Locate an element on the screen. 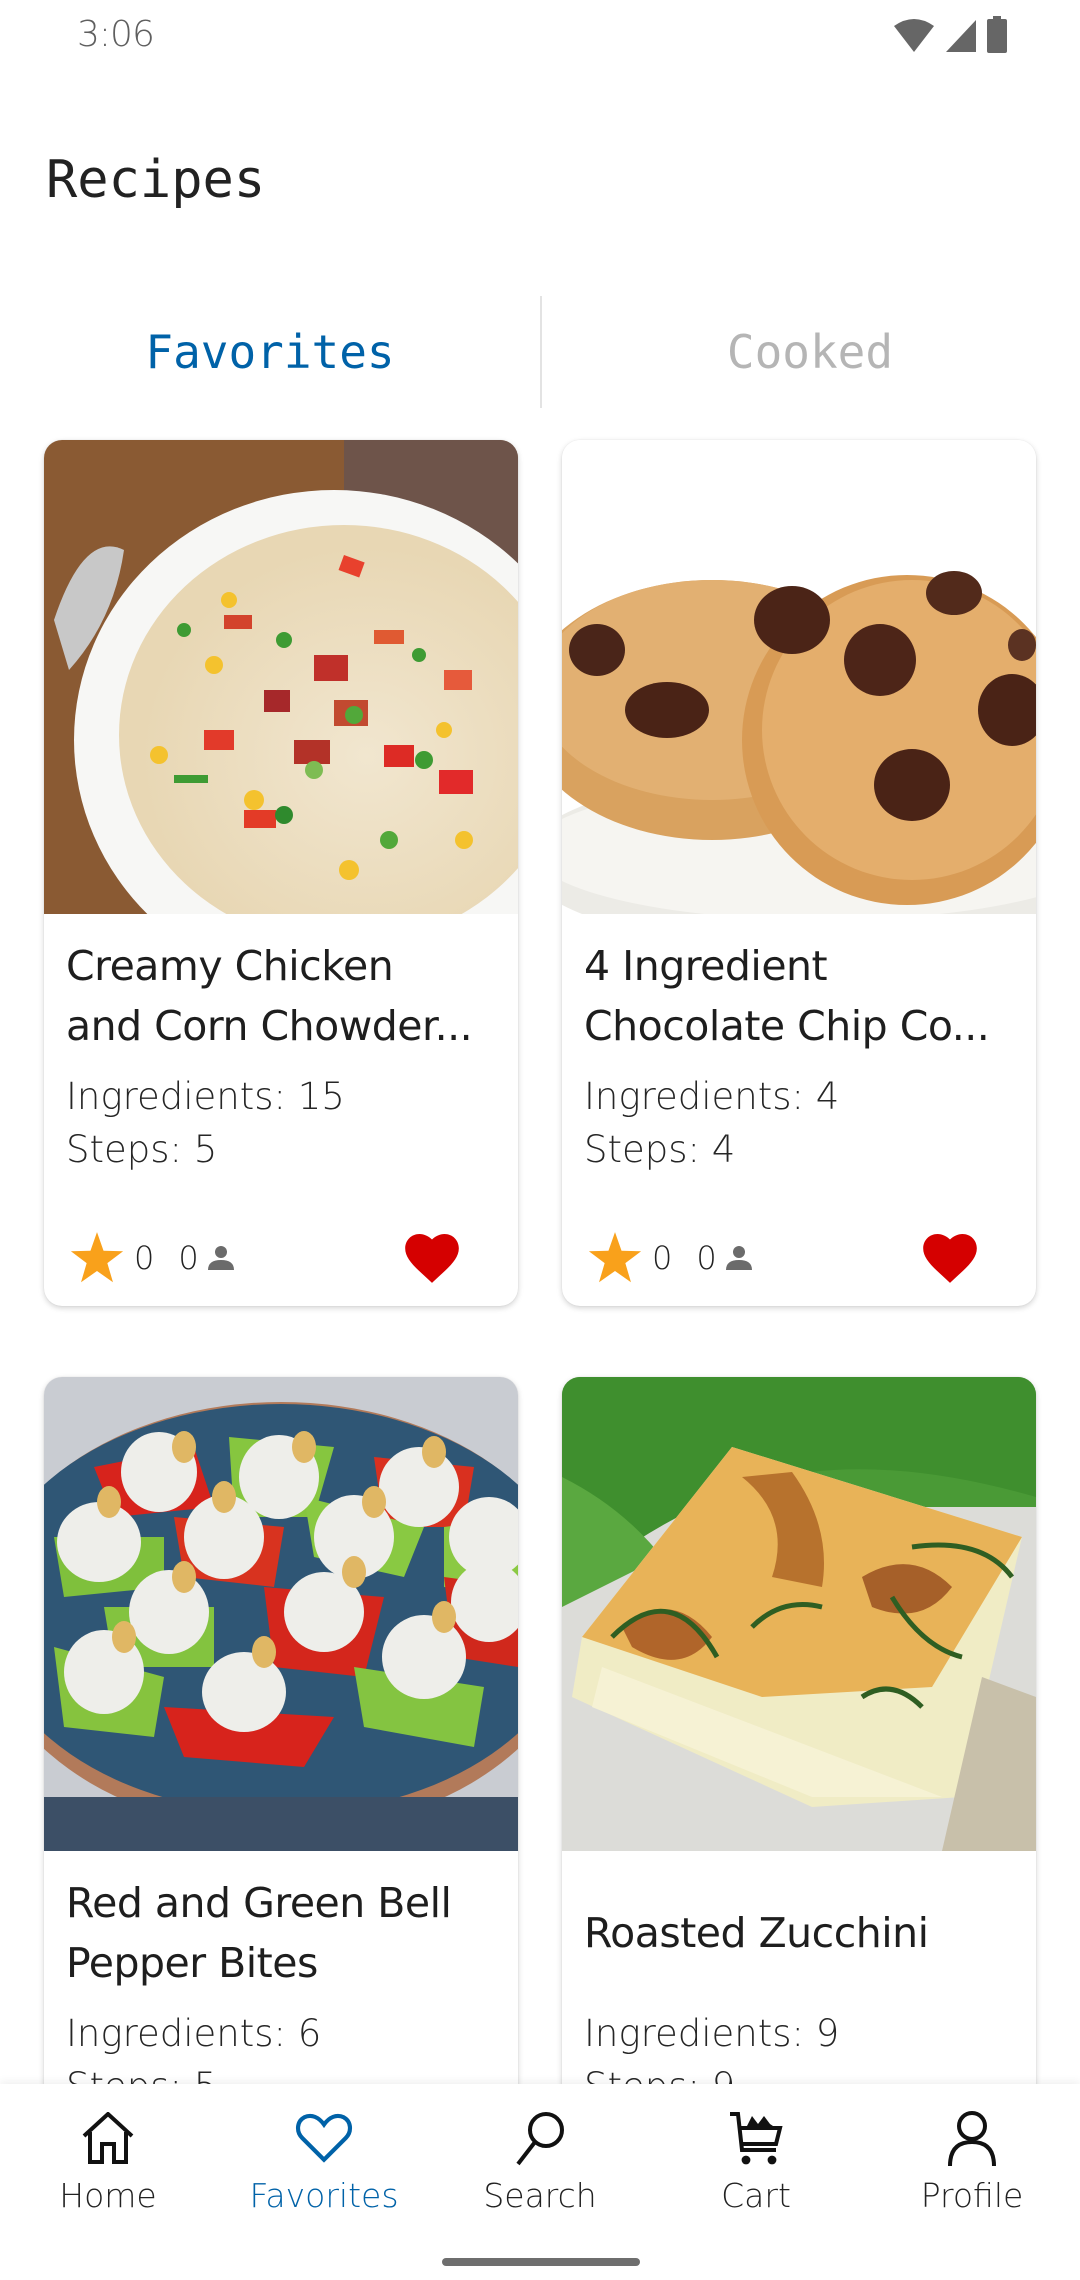 This screenshot has width=1080, height=2280. recipe-image-pepper-bites is located at coordinates (281, 1614).